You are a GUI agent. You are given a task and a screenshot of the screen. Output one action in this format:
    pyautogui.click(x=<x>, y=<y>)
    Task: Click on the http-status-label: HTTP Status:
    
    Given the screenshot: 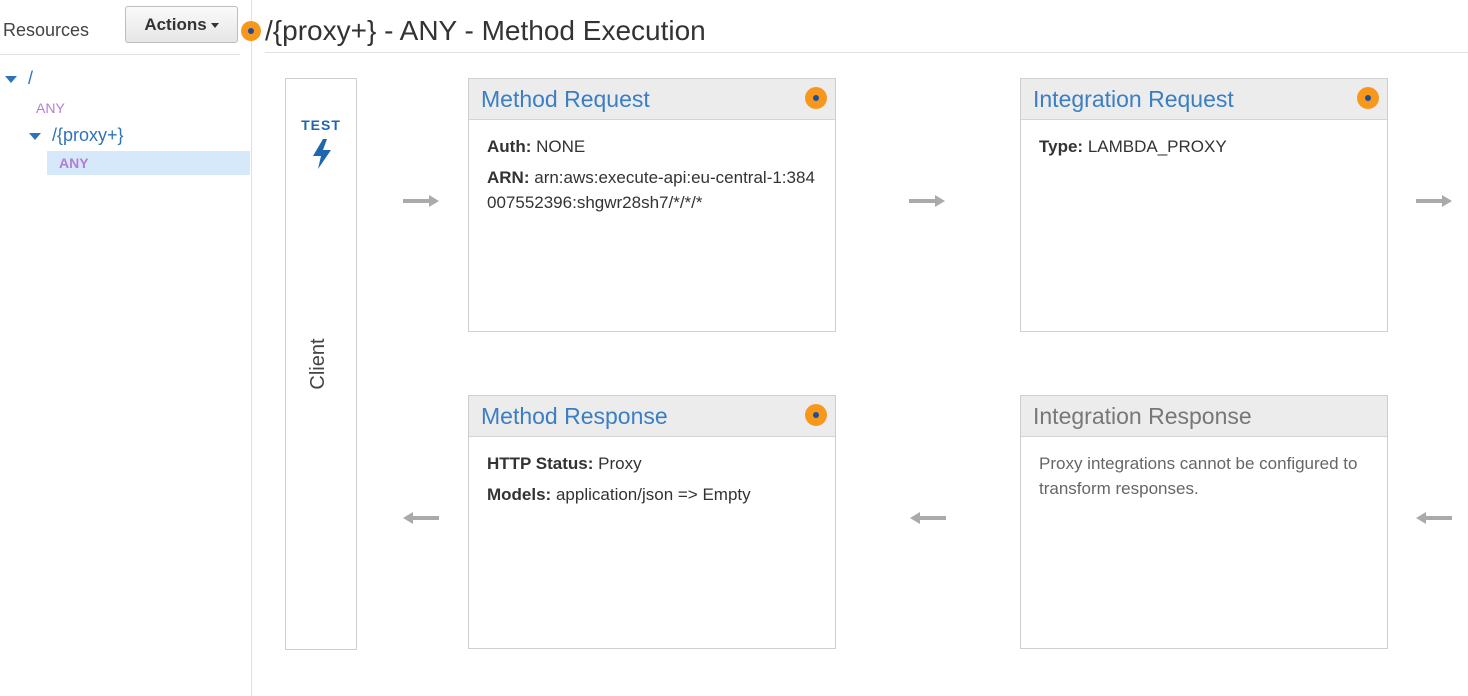 What is the action you would take?
    pyautogui.click(x=540, y=463)
    